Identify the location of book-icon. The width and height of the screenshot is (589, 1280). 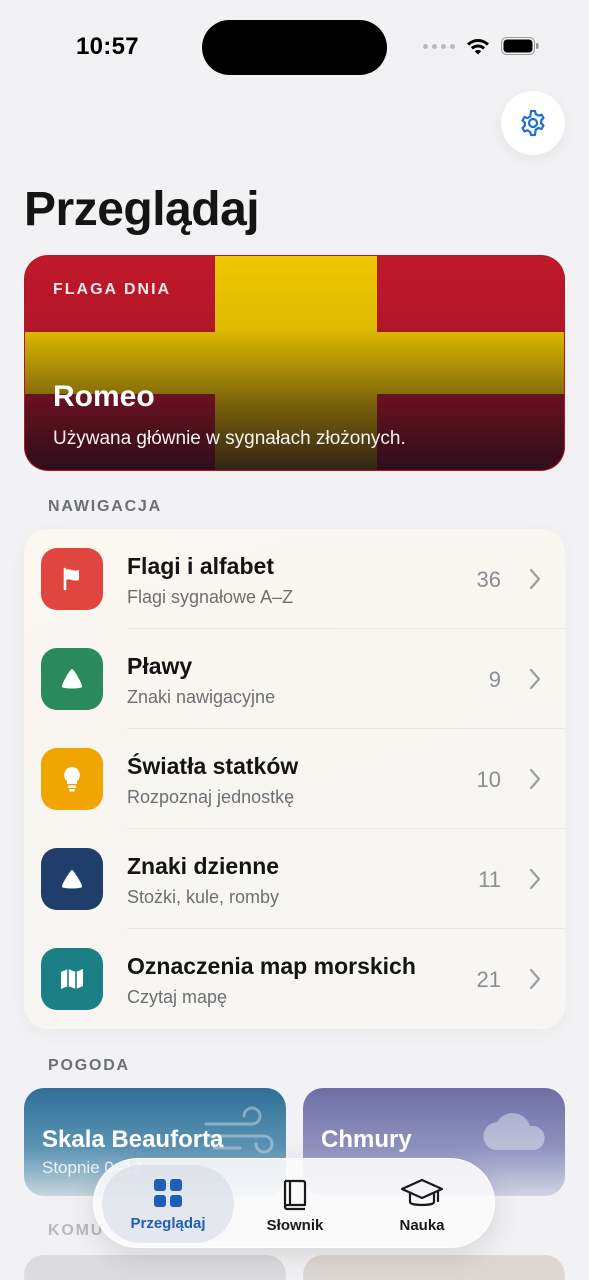
(295, 1195).